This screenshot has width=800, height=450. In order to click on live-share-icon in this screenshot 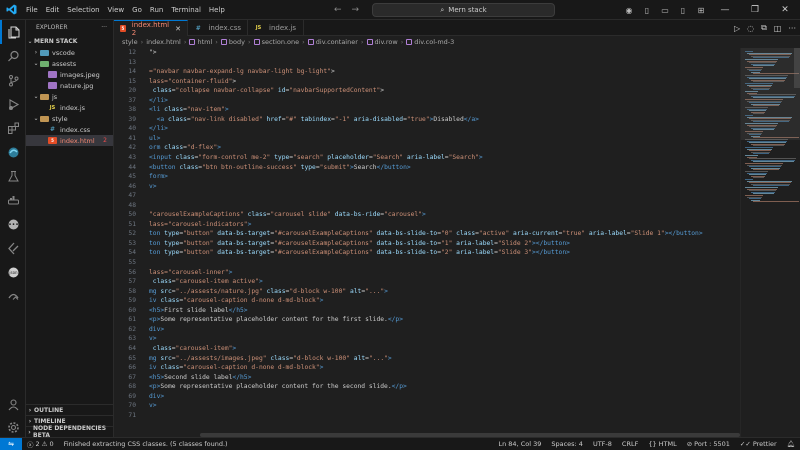, I will do `click(13, 296)`.